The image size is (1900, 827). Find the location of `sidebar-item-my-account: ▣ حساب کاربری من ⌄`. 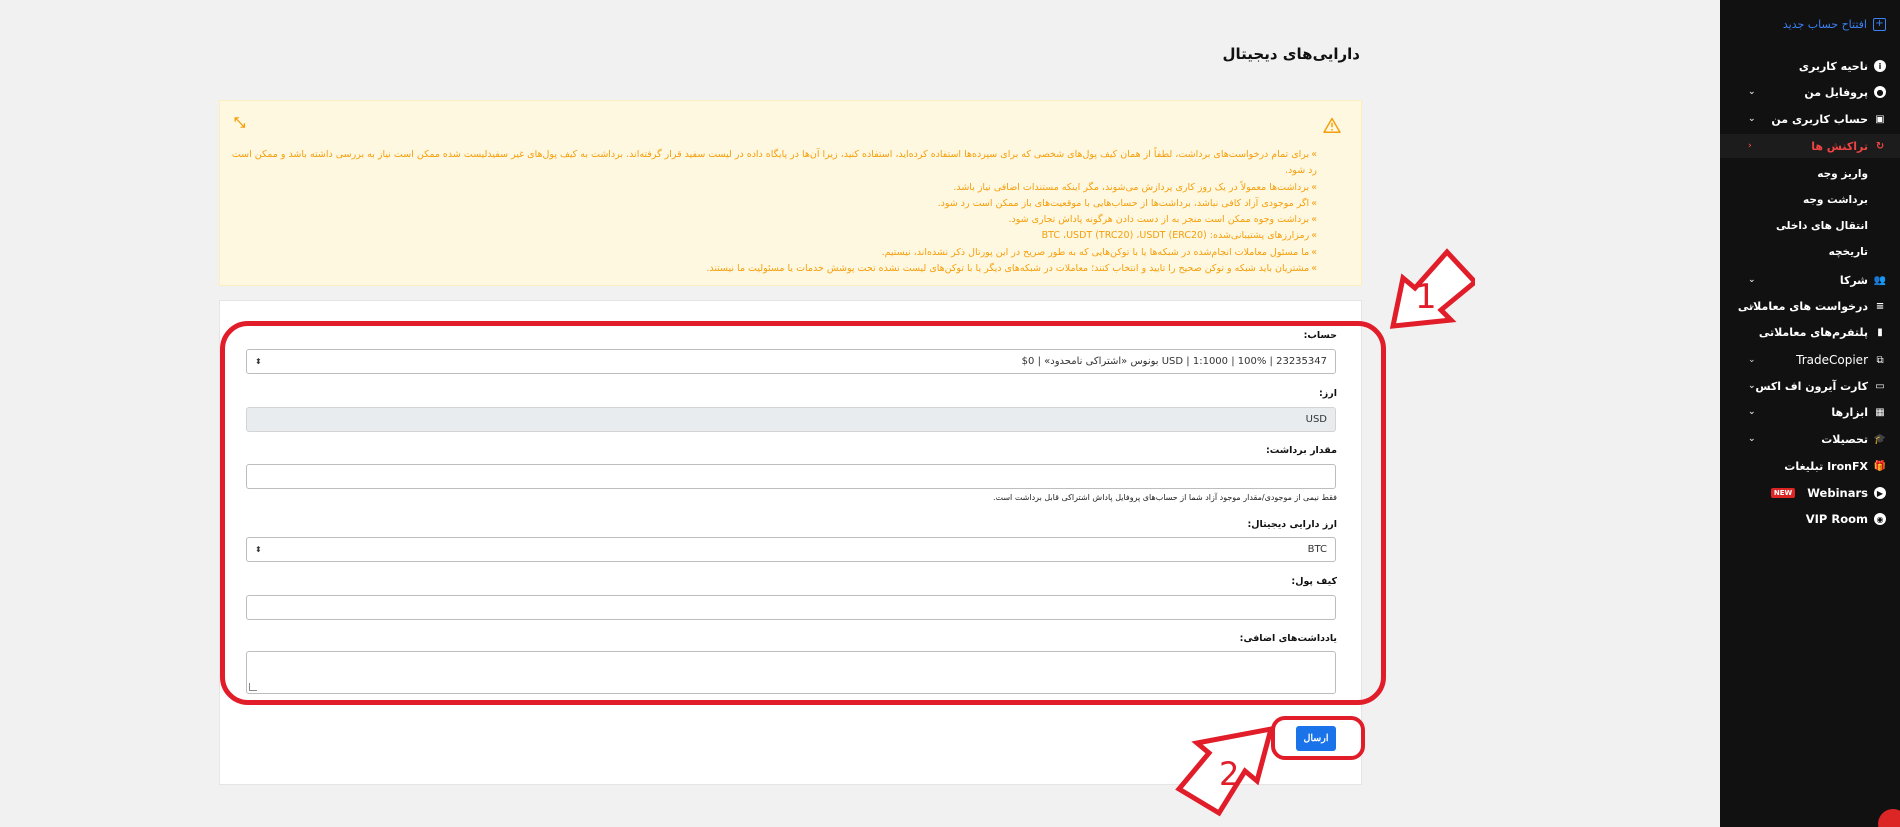

sidebar-item-my-account: ▣ حساب کاربری من ⌄ is located at coordinates (1810, 119).